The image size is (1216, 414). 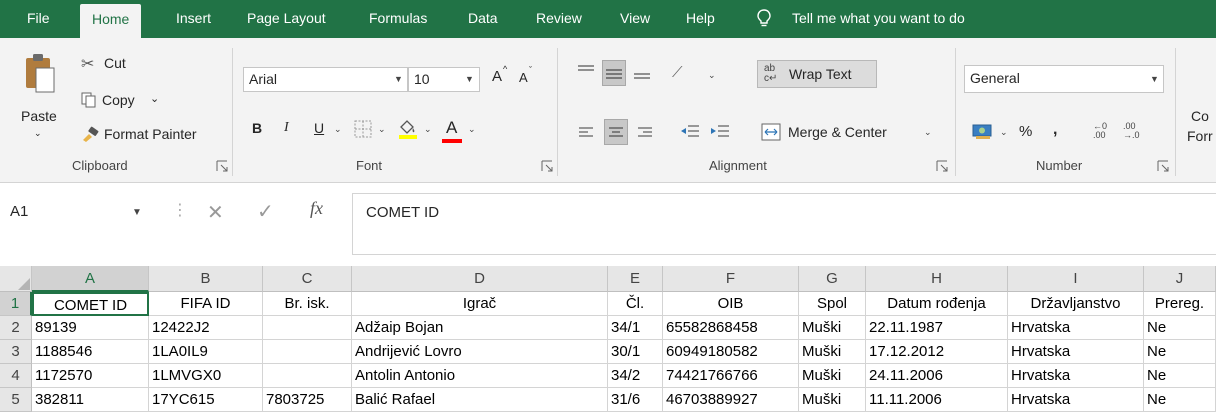 I want to click on table-cell: 22.11.1987, so click(x=937, y=328).